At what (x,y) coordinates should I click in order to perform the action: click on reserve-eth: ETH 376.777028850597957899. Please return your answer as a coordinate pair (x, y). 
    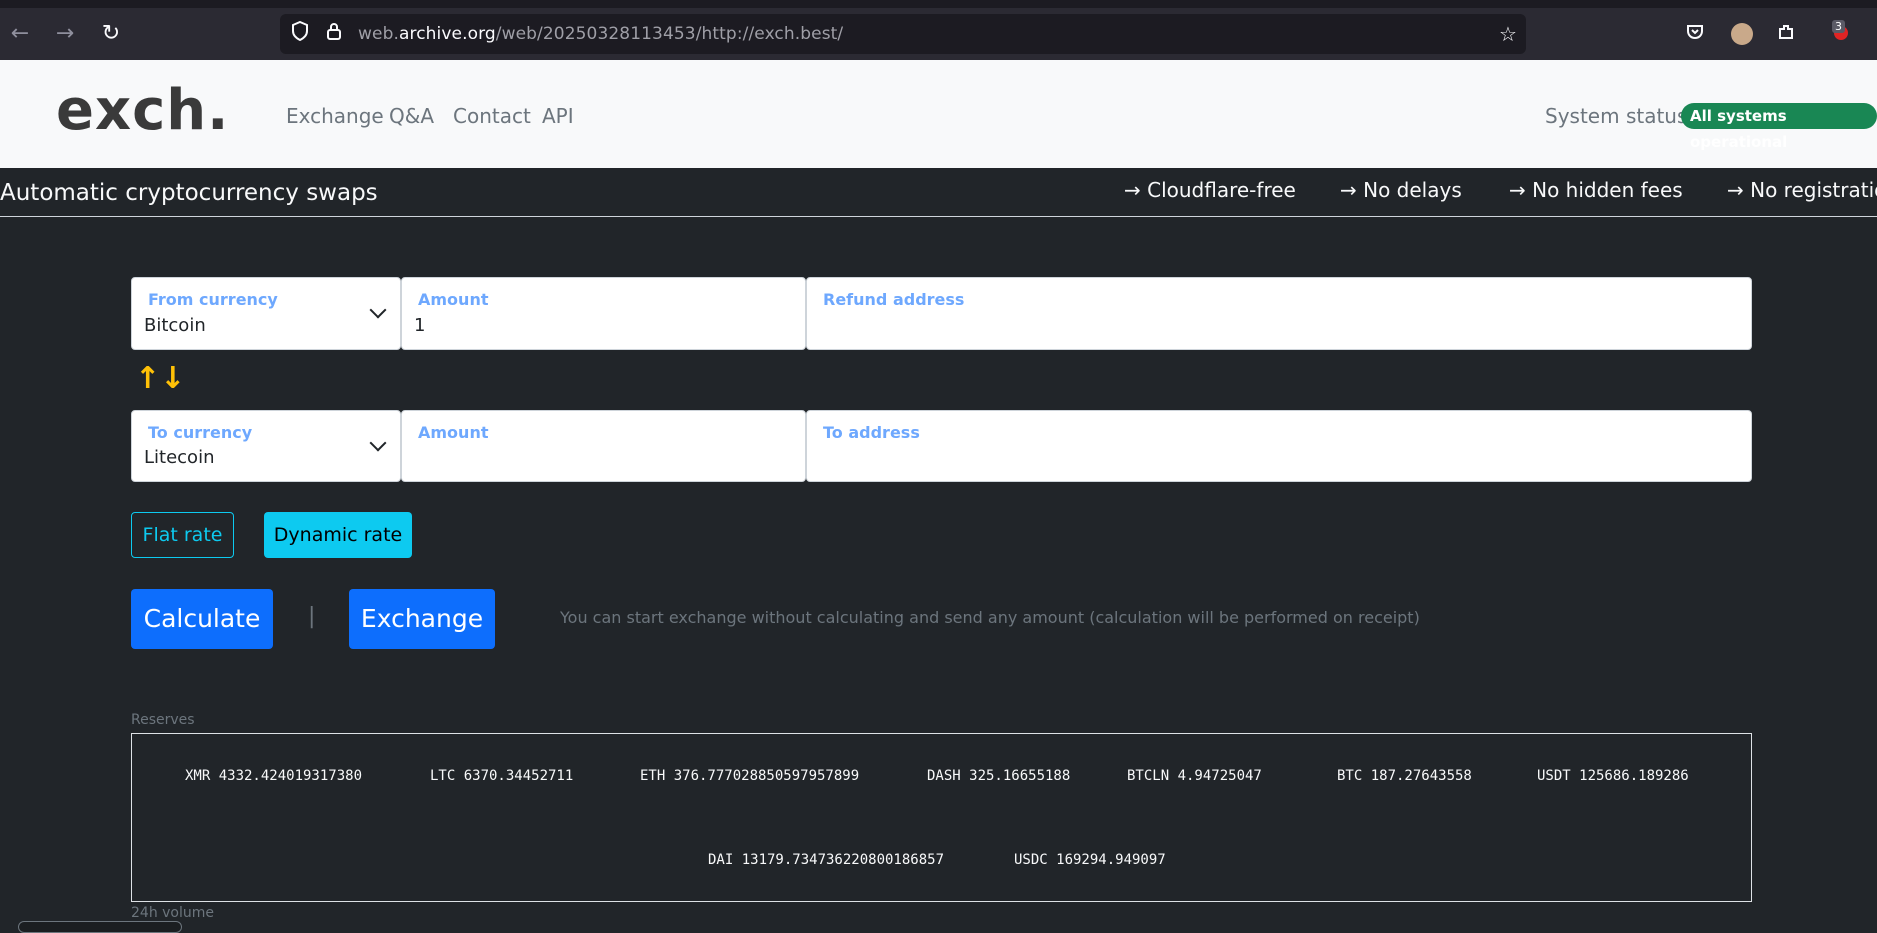
    Looking at the image, I should click on (750, 776).